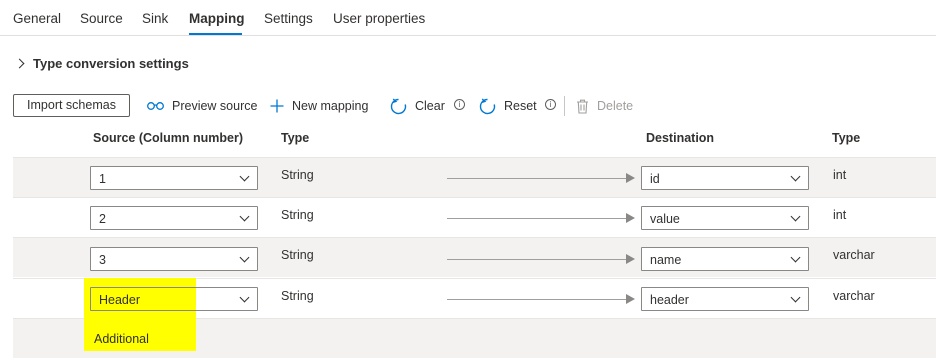 The height and width of the screenshot is (364, 936). Describe the element at coordinates (520, 106) in the screenshot. I see `reset-label: Reset` at that location.